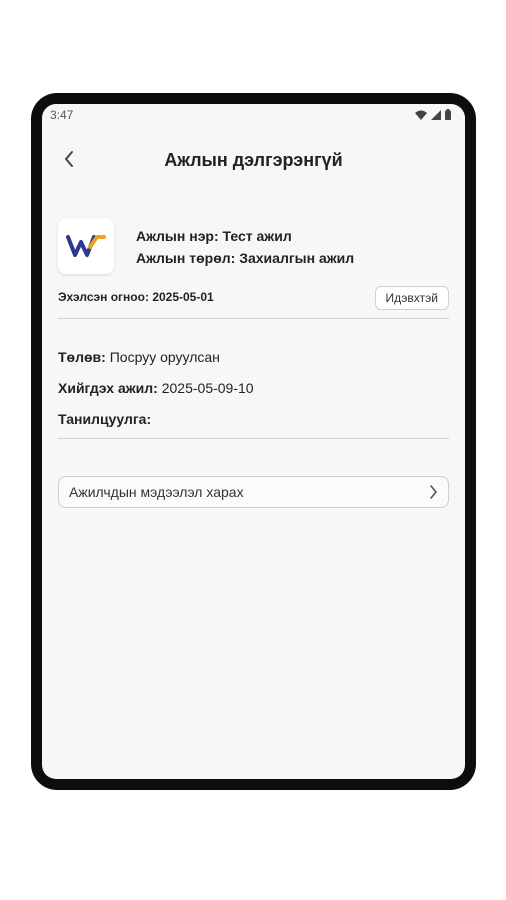  I want to click on job-type: Ажлын төрөл: Захиалгын ажил, so click(245, 258).